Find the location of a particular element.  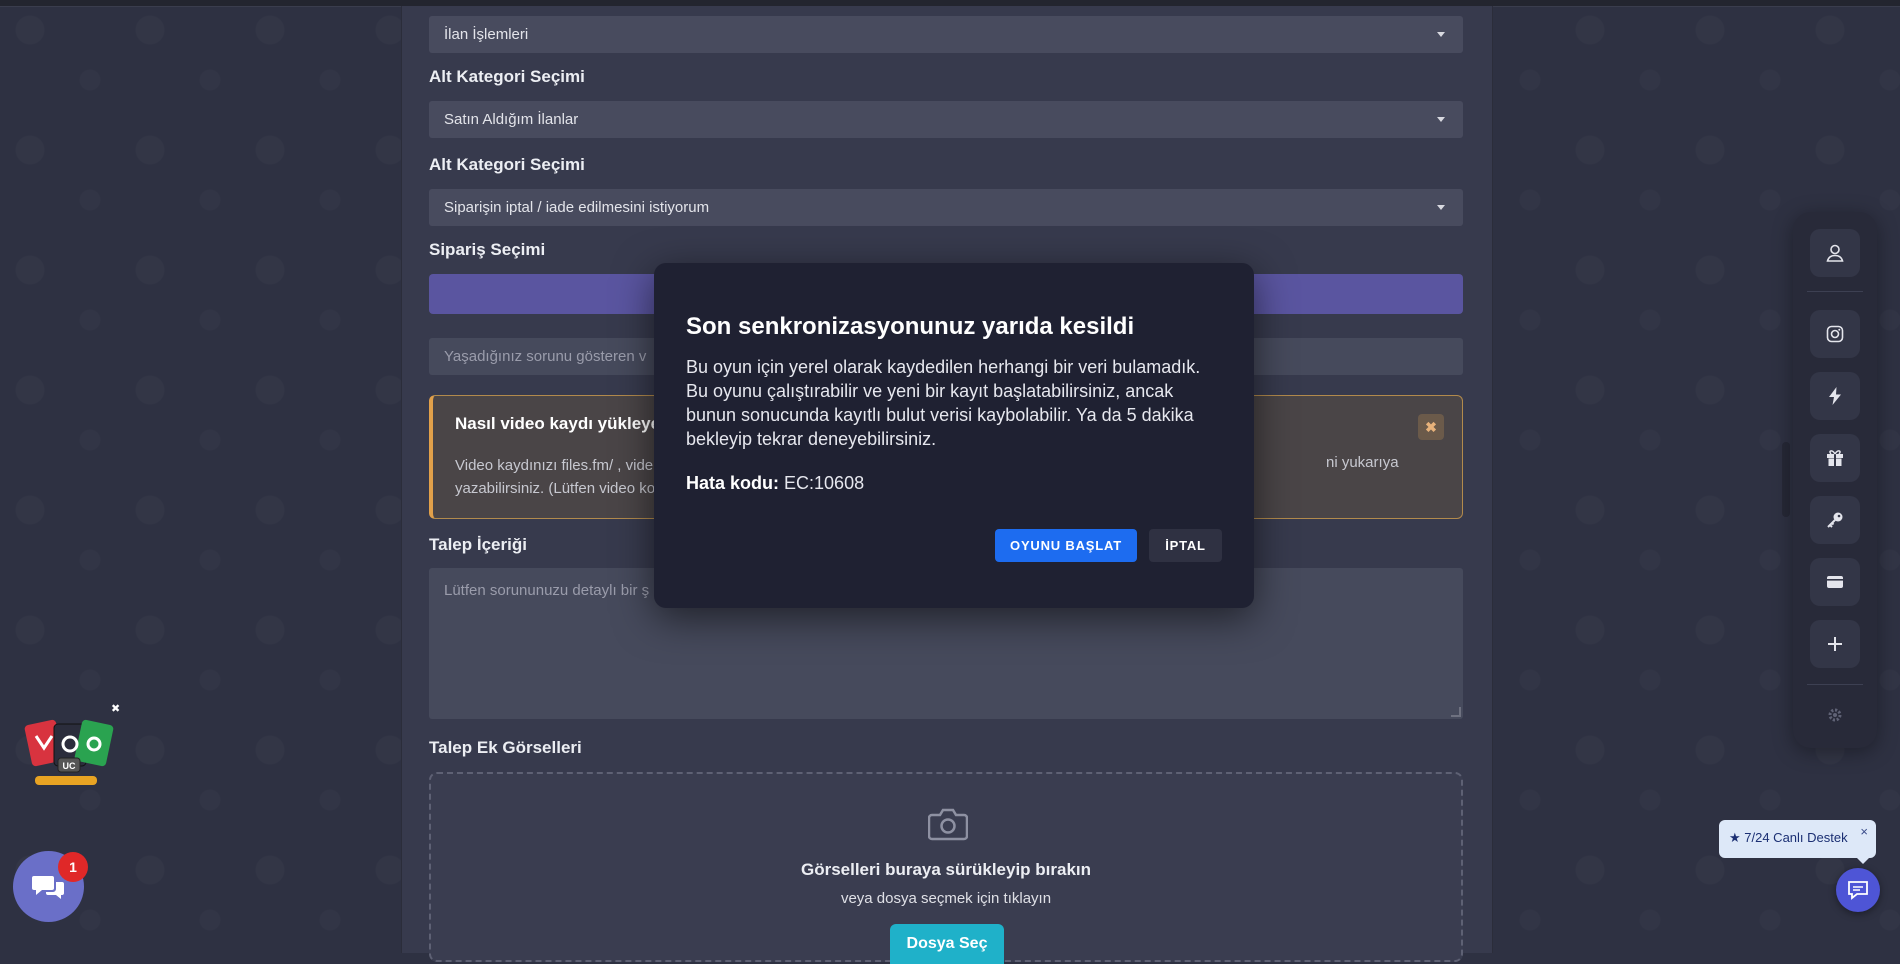

choose-file-button: Dosya Seç is located at coordinates (947, 944).